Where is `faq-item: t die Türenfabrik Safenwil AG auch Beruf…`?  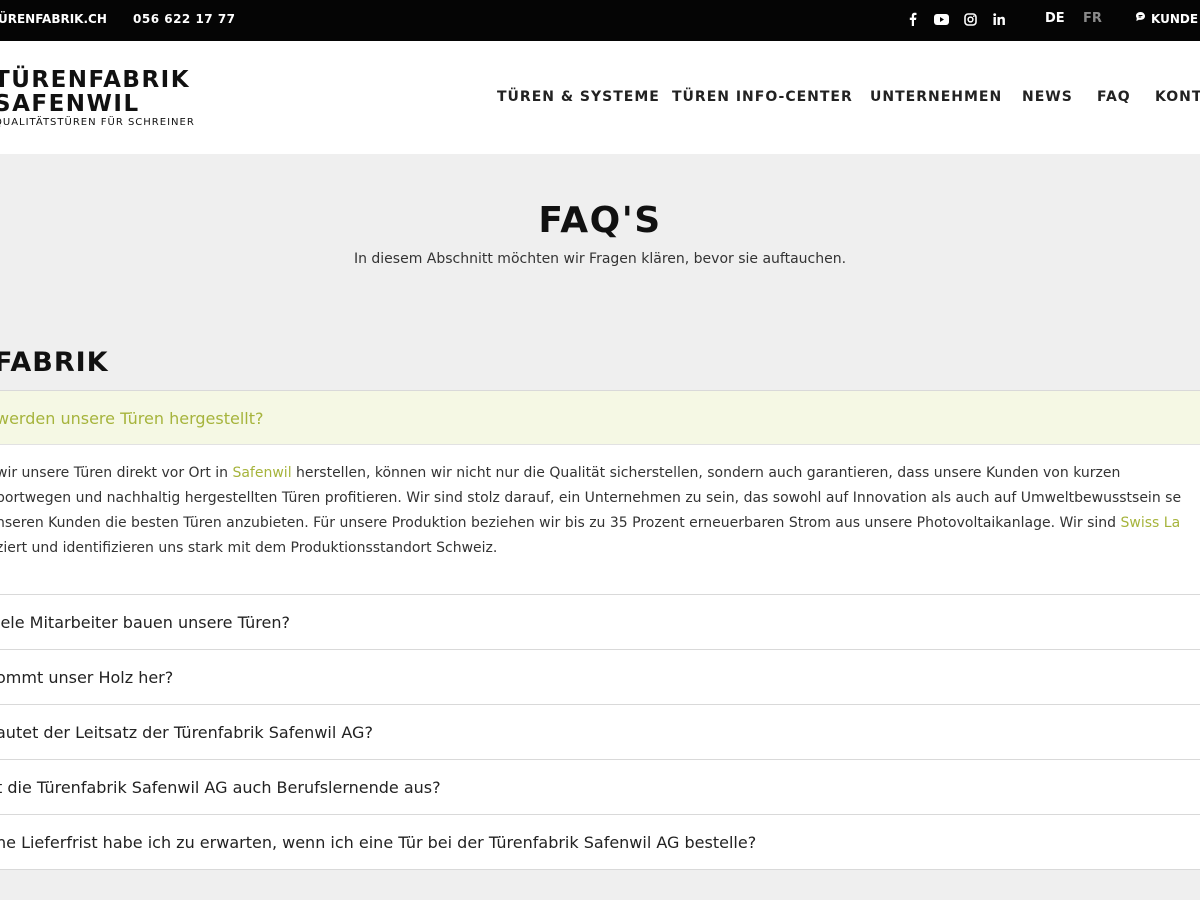 faq-item: t die Türenfabrik Safenwil AG auch Beruf… is located at coordinates (600, 786).